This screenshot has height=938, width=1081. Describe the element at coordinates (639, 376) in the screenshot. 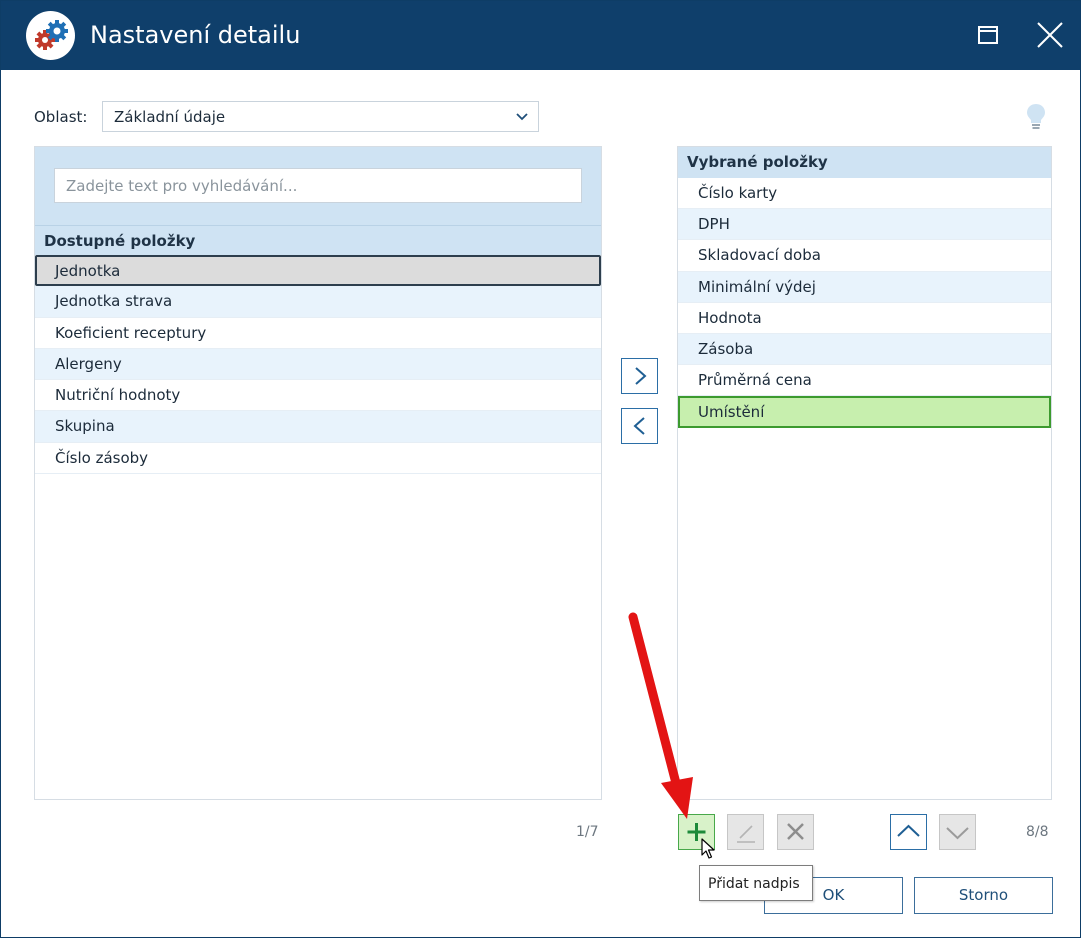

I see `move-right-button` at that location.